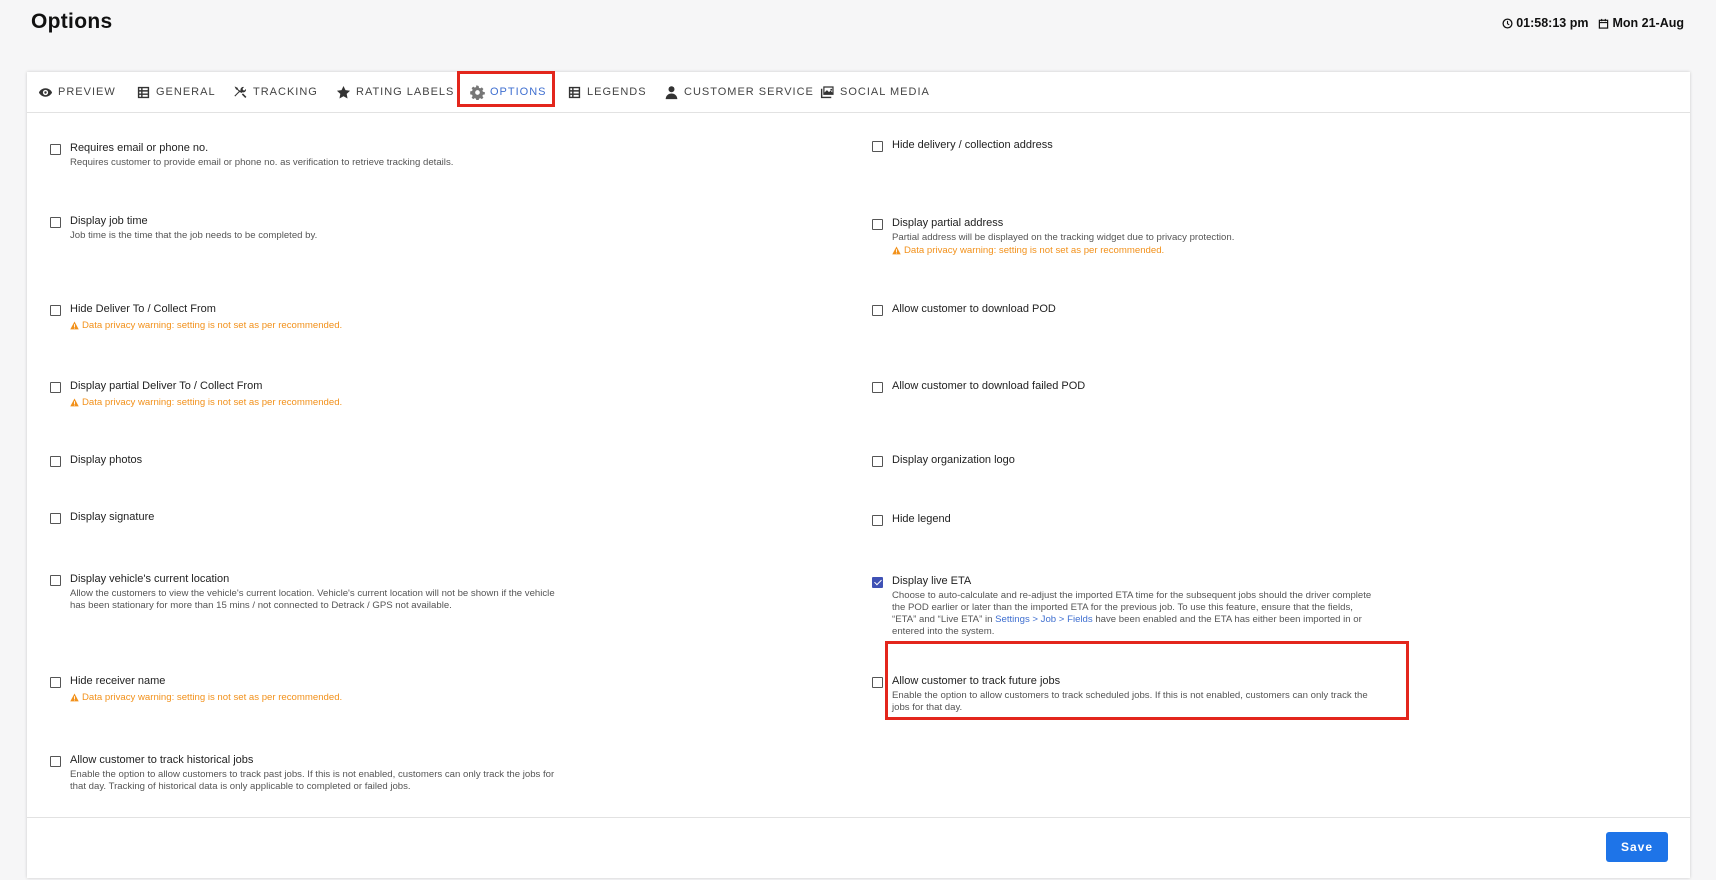 The width and height of the screenshot is (1716, 880). Describe the element at coordinates (877, 461) in the screenshot. I see `checkbox-display-organization-logo` at that location.